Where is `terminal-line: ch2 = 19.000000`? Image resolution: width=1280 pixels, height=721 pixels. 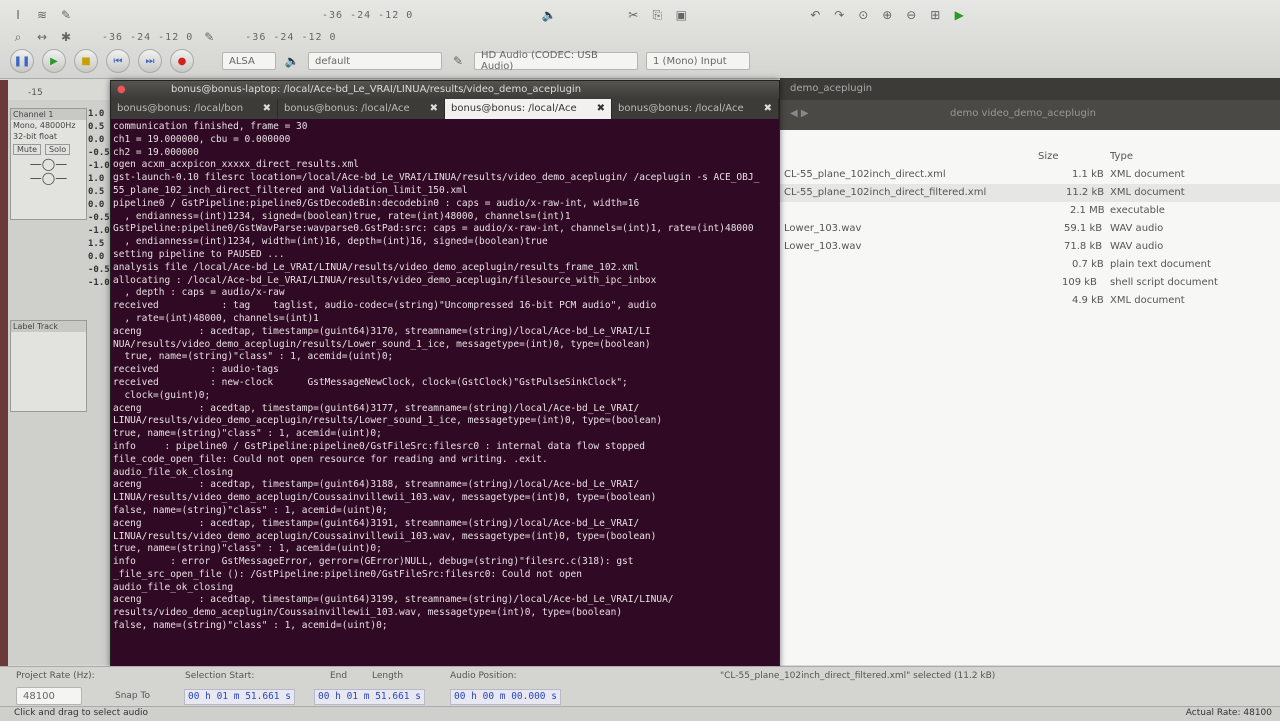 terminal-line: ch2 = 19.000000 is located at coordinates (156, 152).